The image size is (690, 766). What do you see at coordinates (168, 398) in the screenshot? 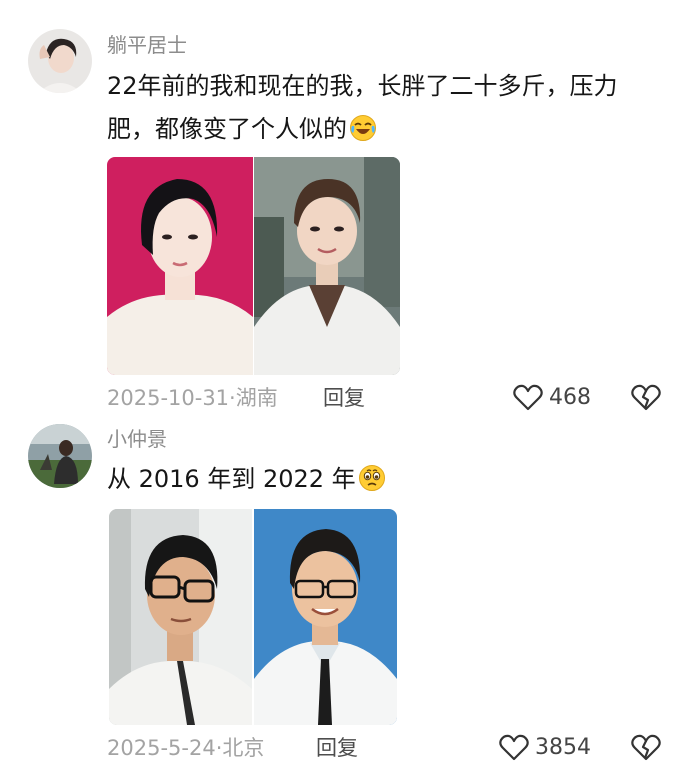
I see `comment-date: 2025-10-31` at bounding box center [168, 398].